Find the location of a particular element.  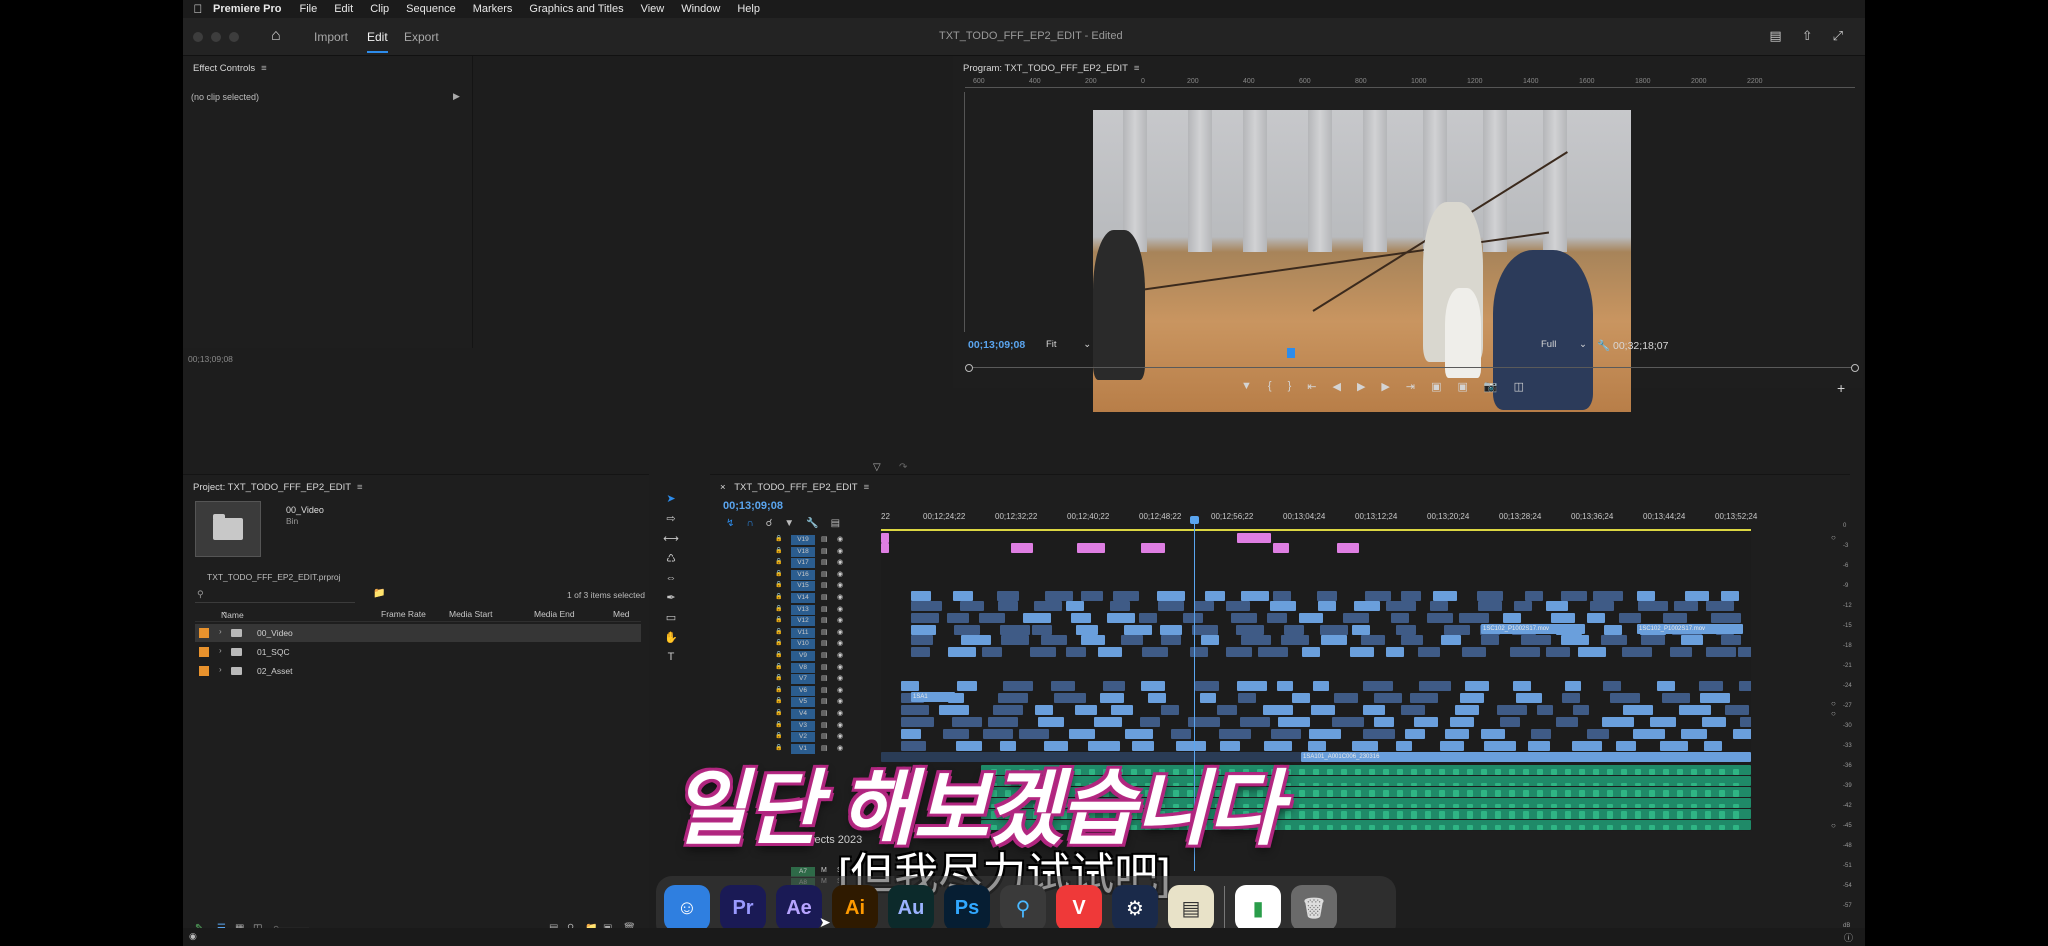

export-frame-icon: ↷ is located at coordinates (903, 467).